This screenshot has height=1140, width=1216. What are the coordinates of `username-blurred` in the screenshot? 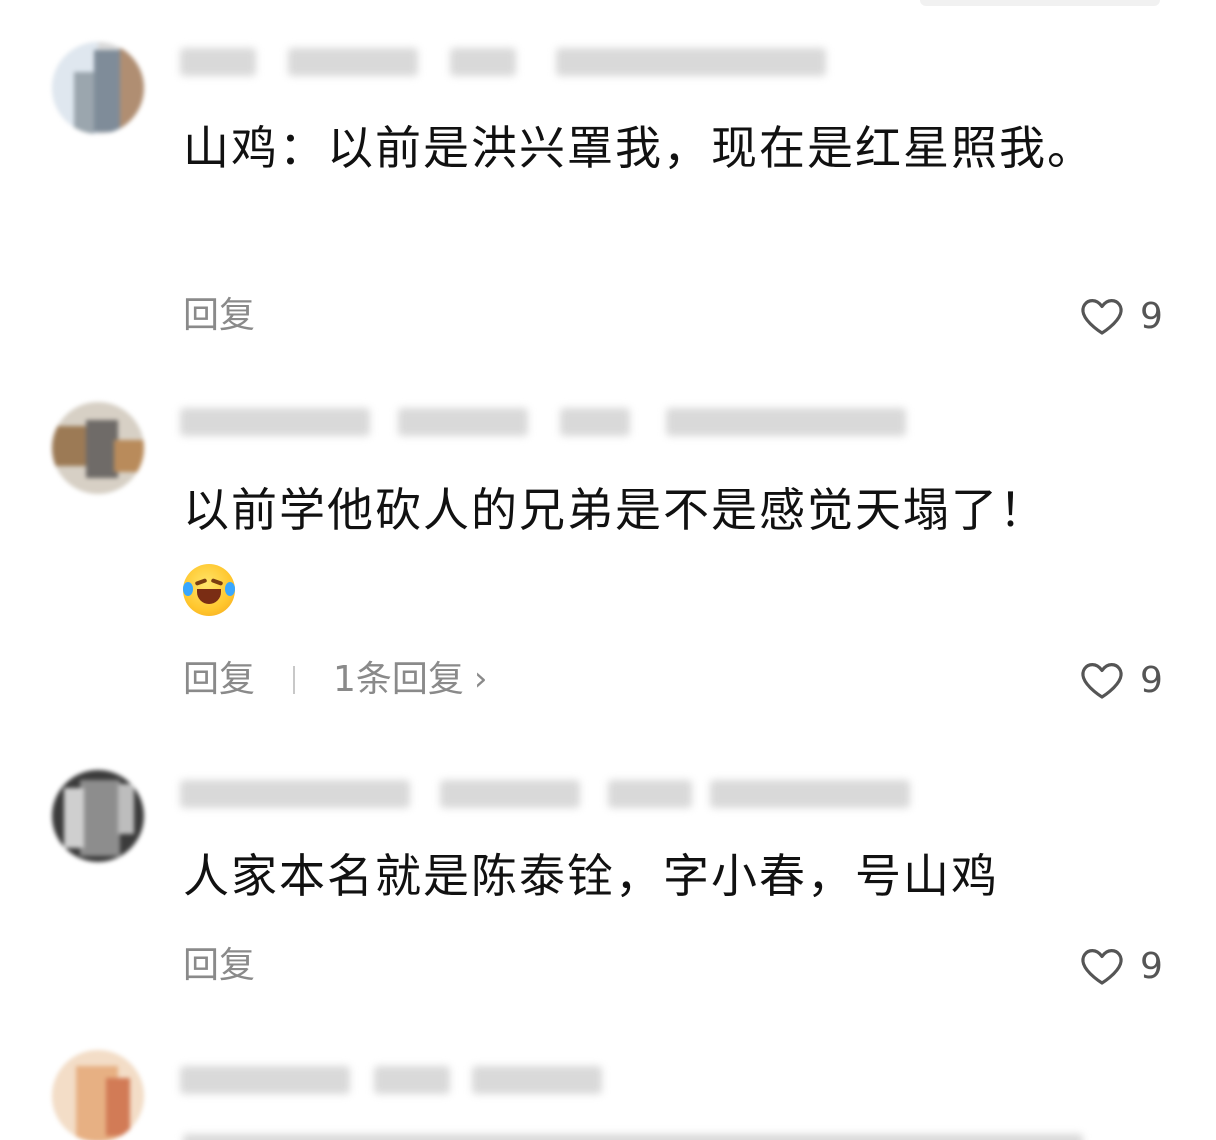 It's located at (570, 1079).